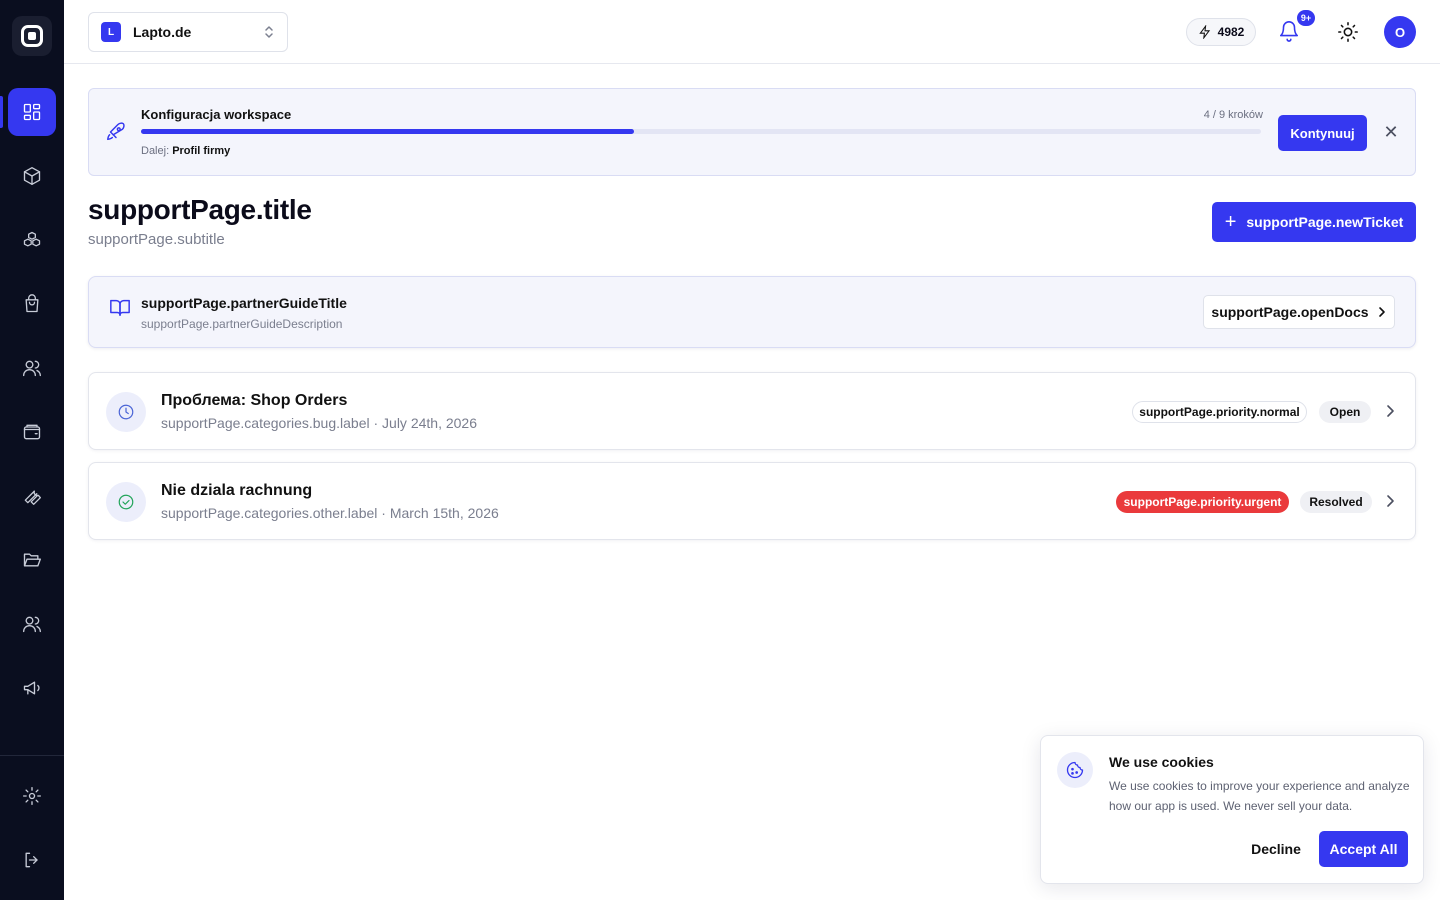 The height and width of the screenshot is (900, 1440). I want to click on page-title: supportPage.title, so click(200, 209).